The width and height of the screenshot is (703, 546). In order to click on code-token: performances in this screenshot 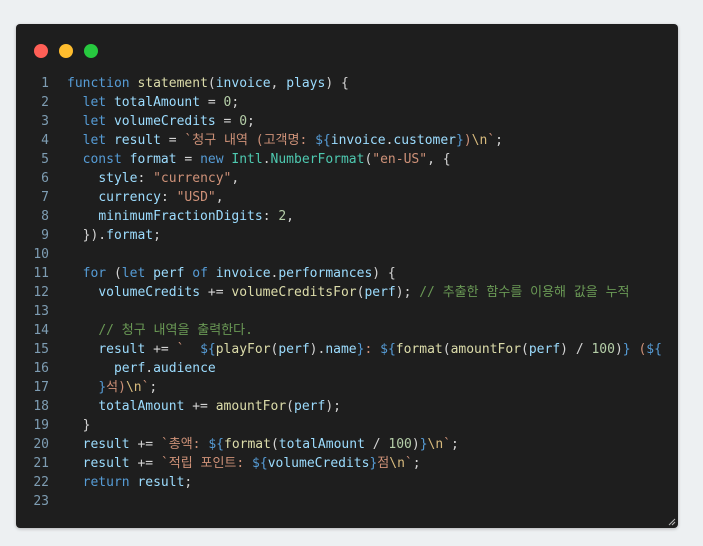, I will do `click(325, 273)`.